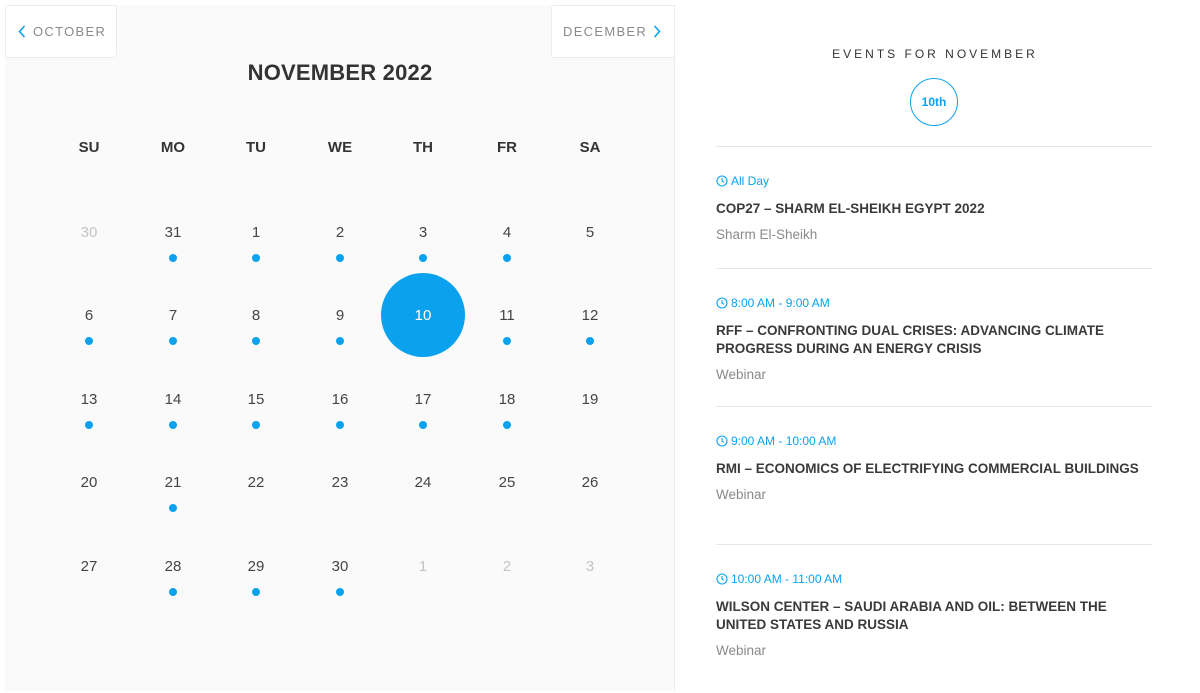  I want to click on day-number: 10, so click(423, 315).